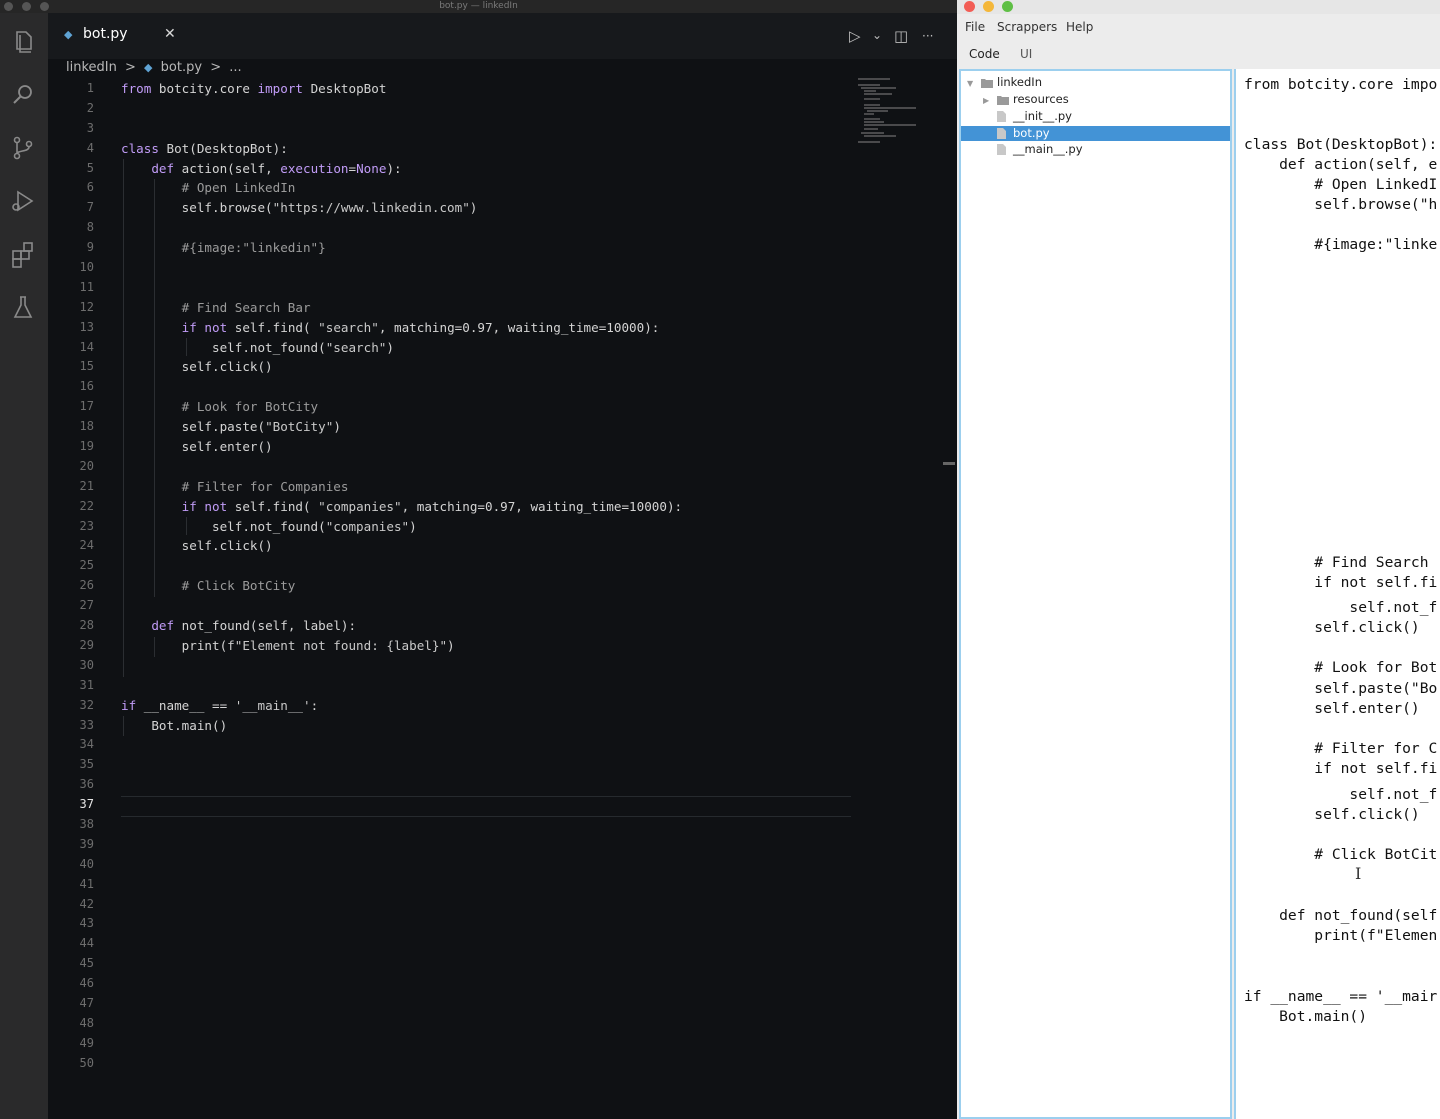  Describe the element at coordinates (988, 6) in the screenshot. I see `minimize-window-icon` at that location.